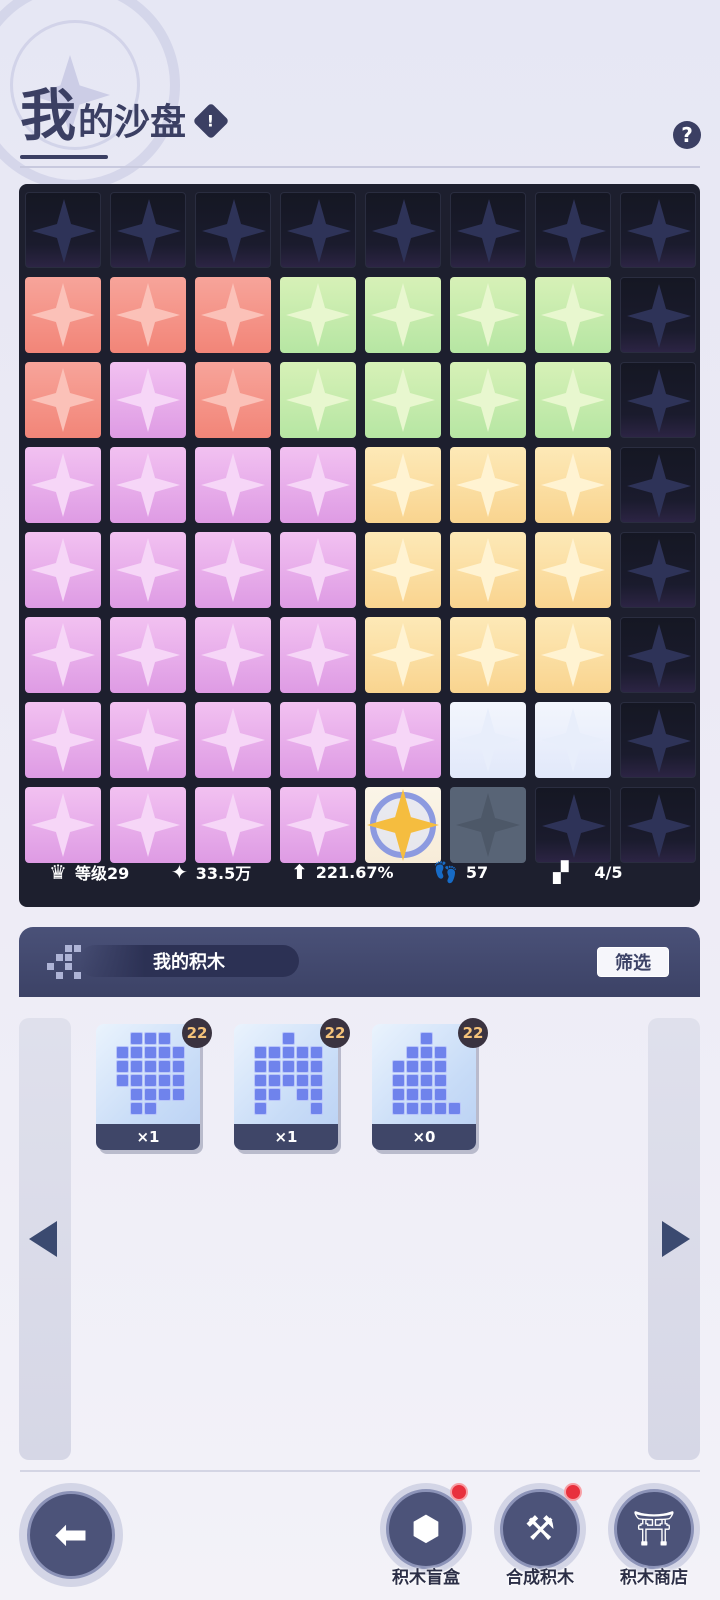 The width and height of the screenshot is (720, 1600). I want to click on block-card-face: ×0, so click(424, 1087).